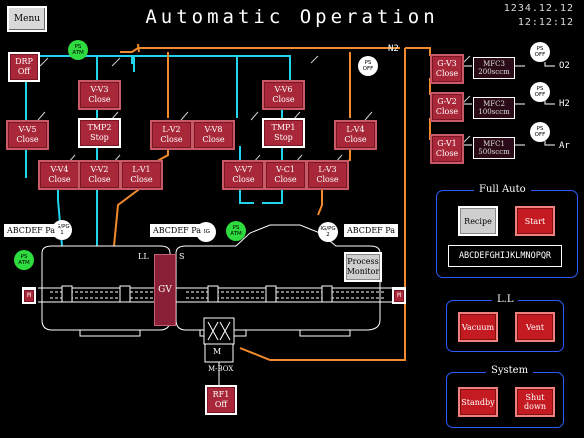 Image resolution: width=584 pixels, height=438 pixels. I want to click on gate-valve-gv: GV, so click(165, 290).